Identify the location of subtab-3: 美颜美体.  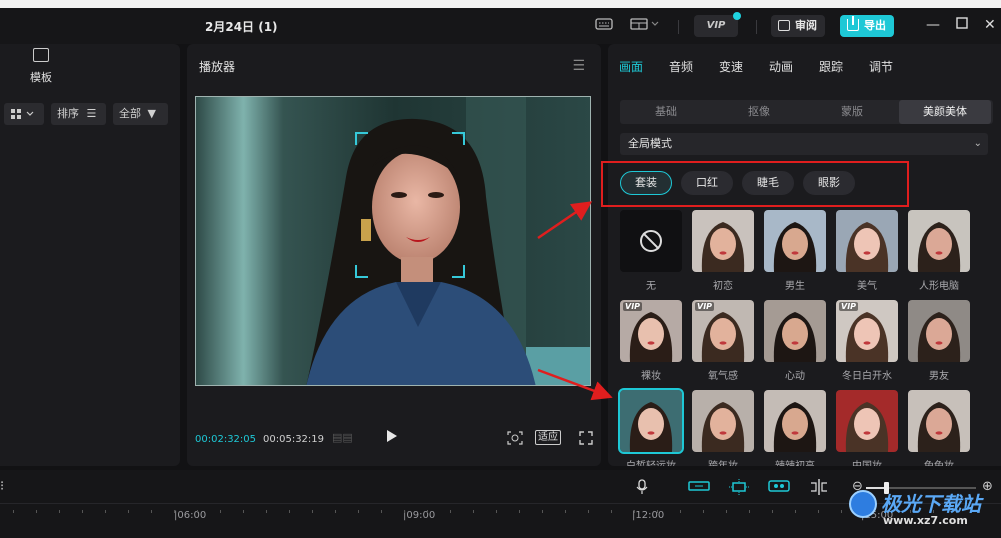
(945, 112).